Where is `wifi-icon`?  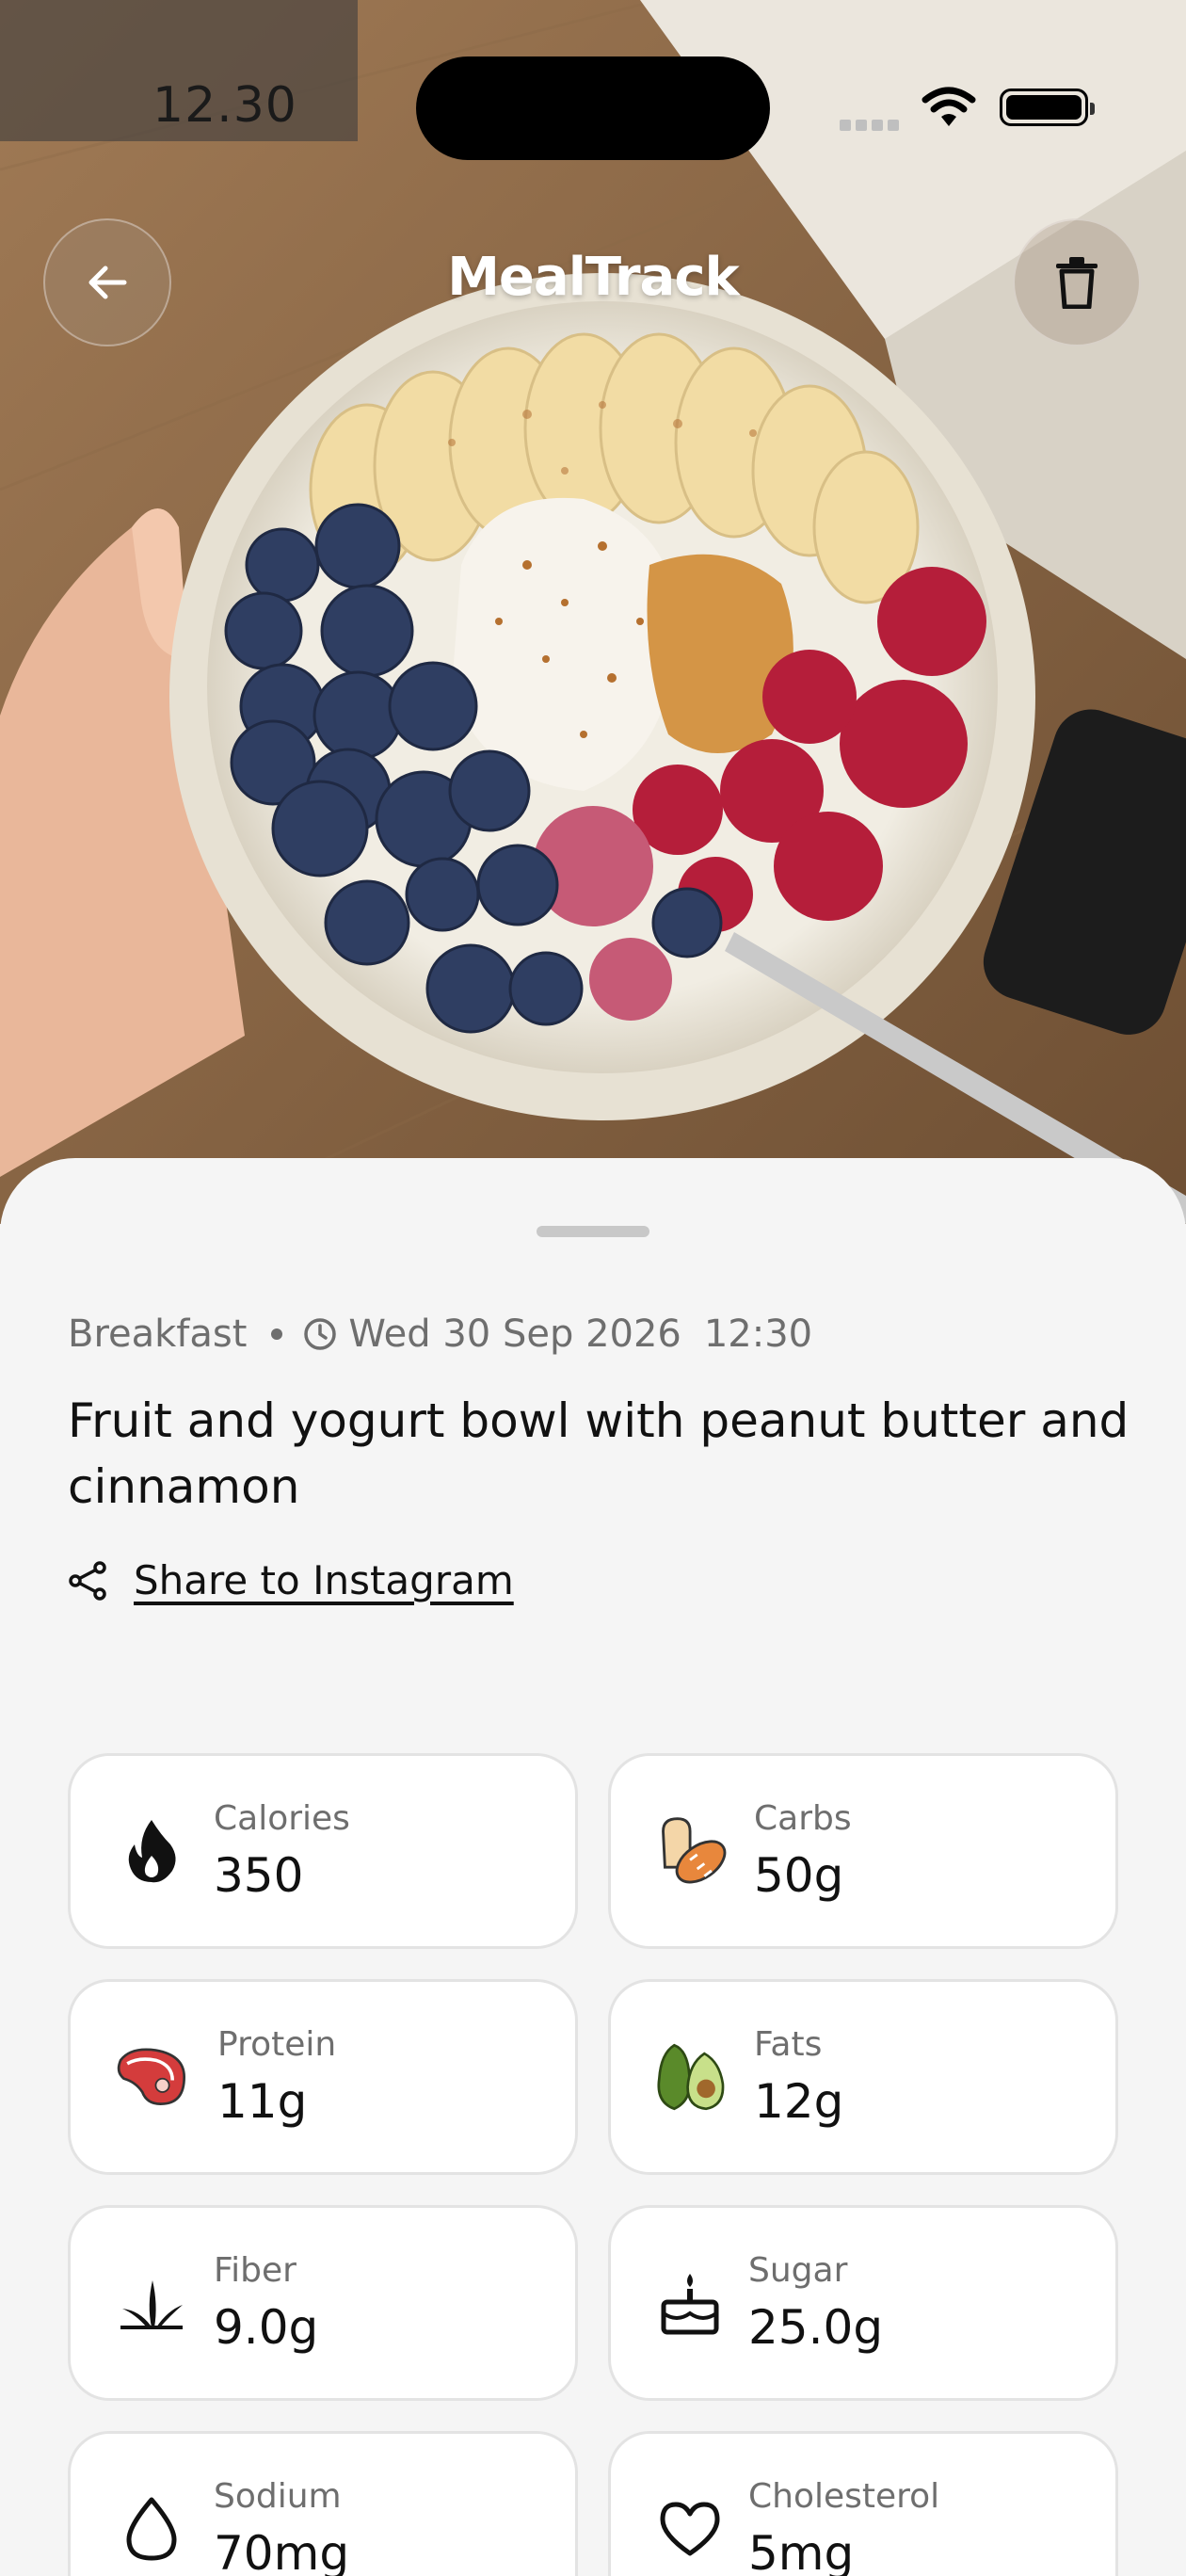
wifi-icon is located at coordinates (949, 109).